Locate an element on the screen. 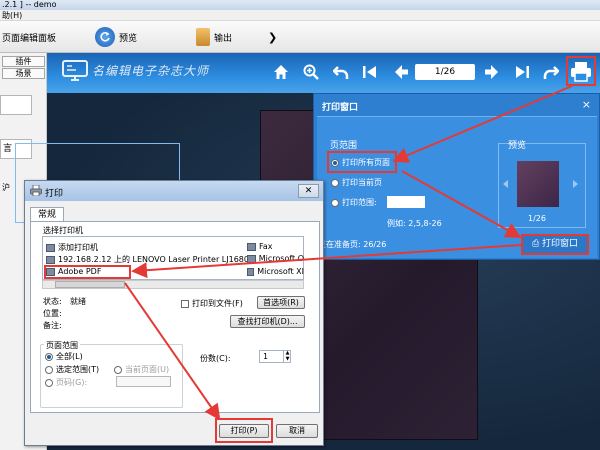 Image resolution: width=600 pixels, height=450 pixels. left-panel-field-text: 言 is located at coordinates (8, 149).